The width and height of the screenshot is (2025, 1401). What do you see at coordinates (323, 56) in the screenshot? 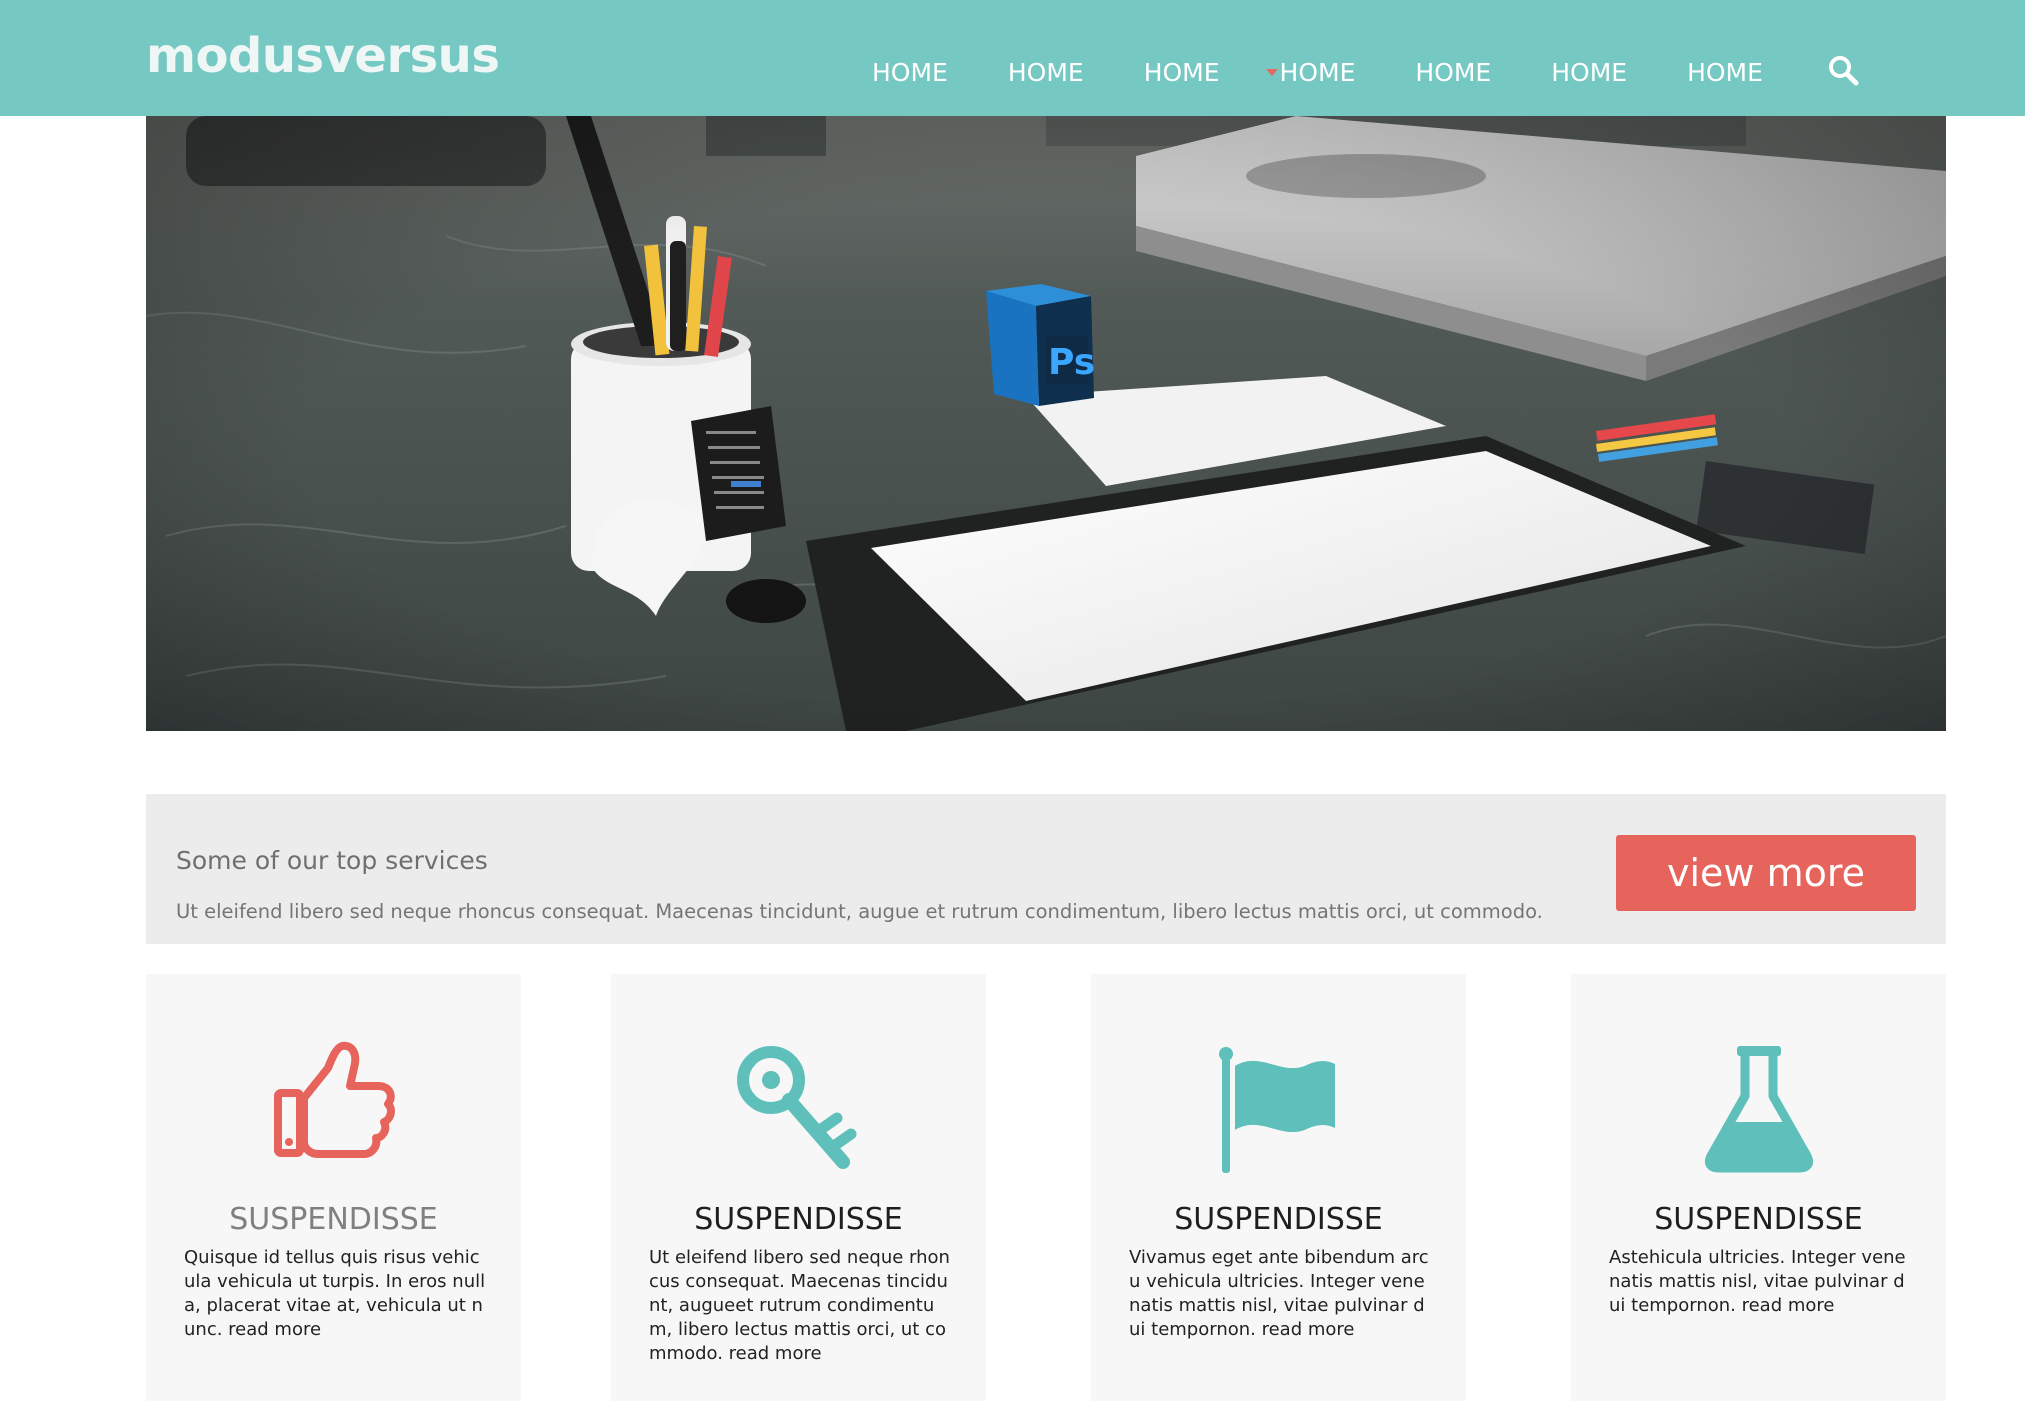
I see `site-logo: modusversus` at bounding box center [323, 56].